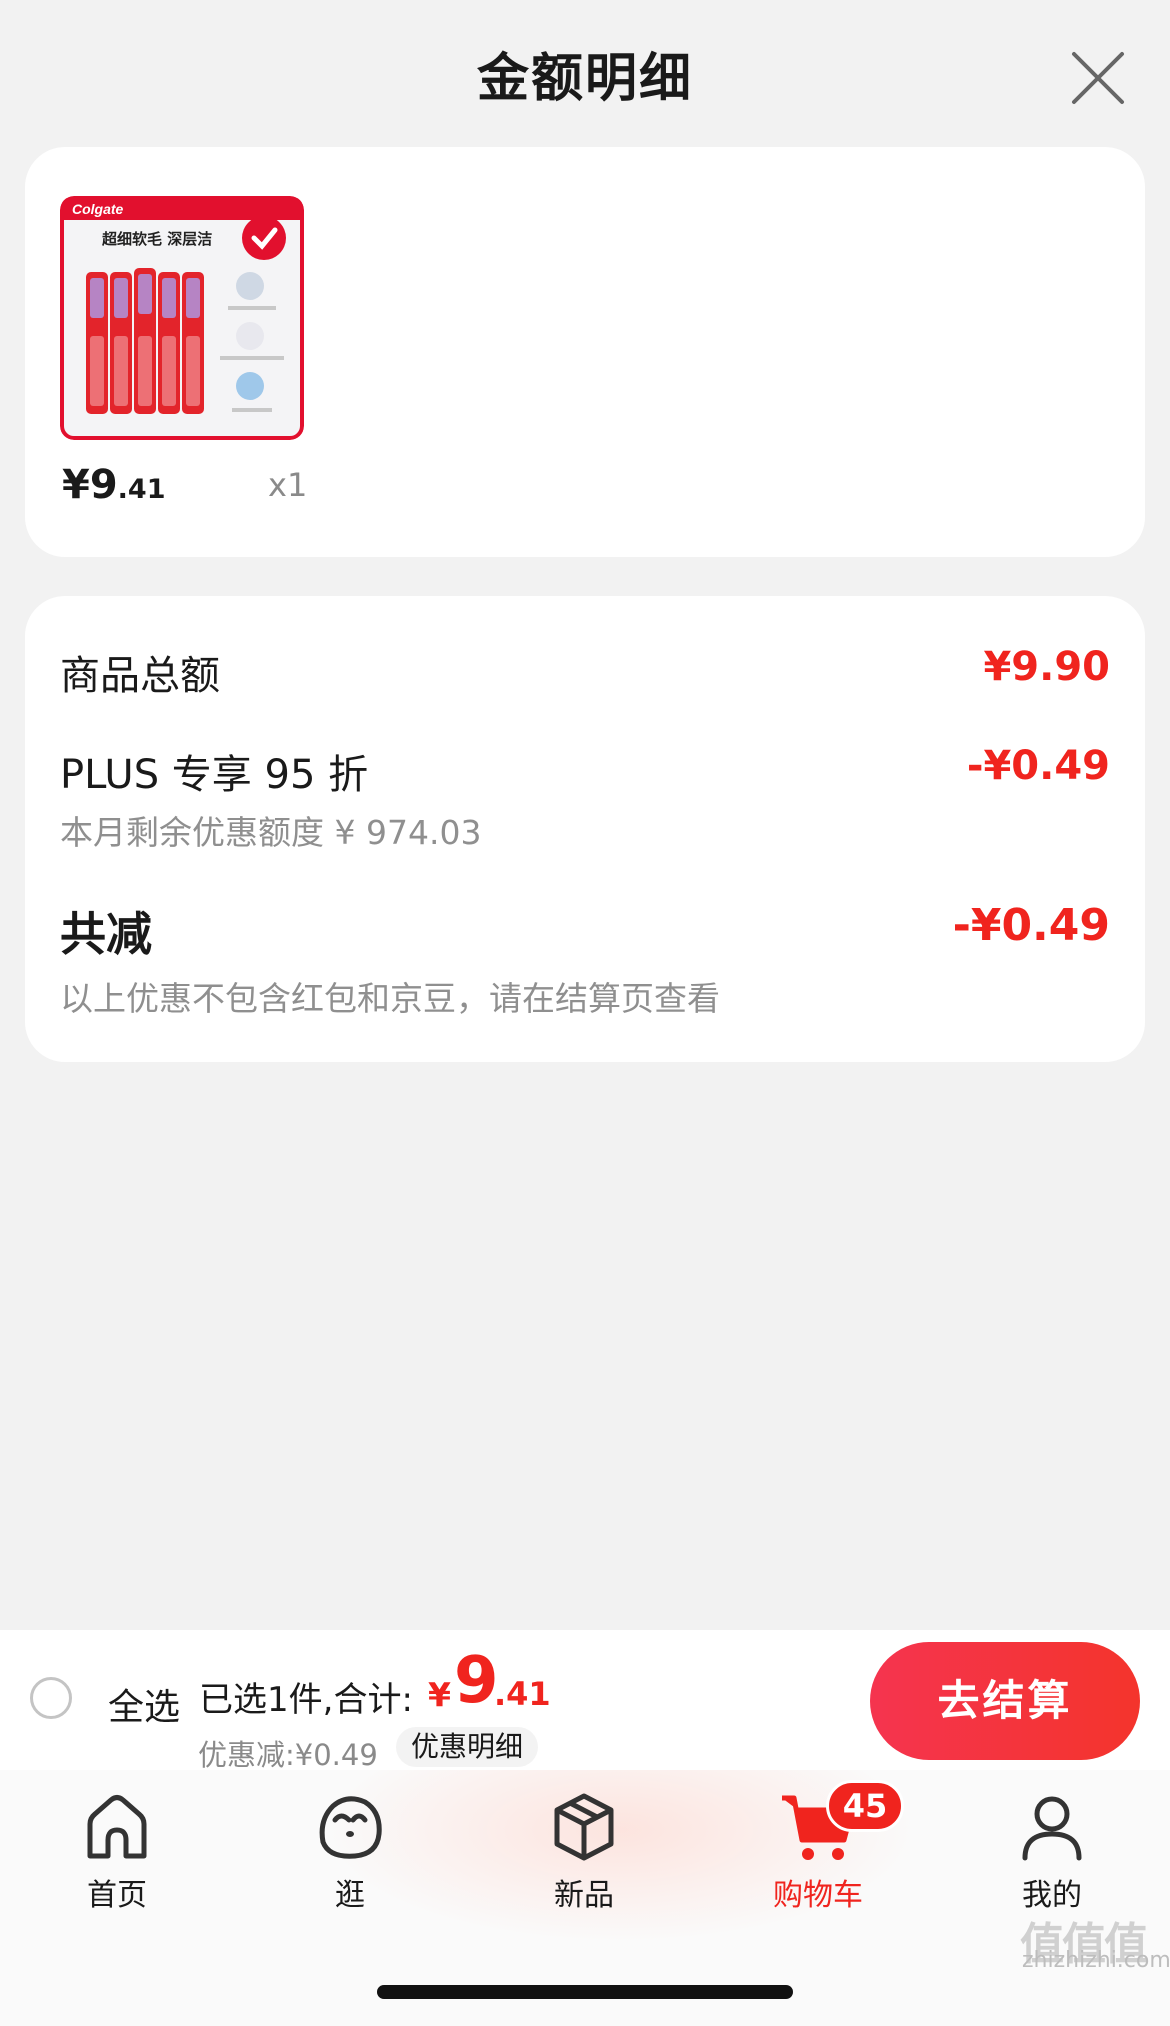  Describe the element at coordinates (865, 1806) in the screenshot. I see `cart-count-badge: 45` at that location.